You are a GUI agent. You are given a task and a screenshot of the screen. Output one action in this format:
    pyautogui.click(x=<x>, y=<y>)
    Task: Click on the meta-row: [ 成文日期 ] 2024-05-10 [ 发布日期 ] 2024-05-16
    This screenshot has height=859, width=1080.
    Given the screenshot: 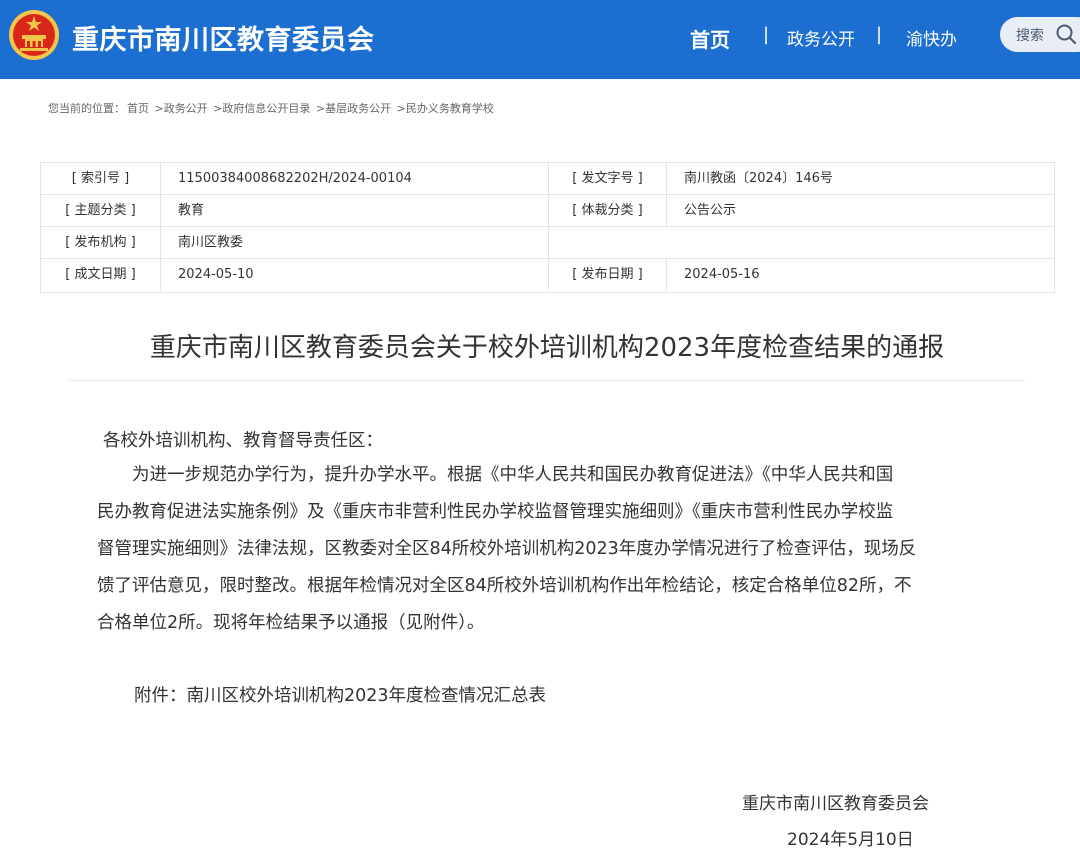 What is the action you would take?
    pyautogui.click(x=547, y=275)
    